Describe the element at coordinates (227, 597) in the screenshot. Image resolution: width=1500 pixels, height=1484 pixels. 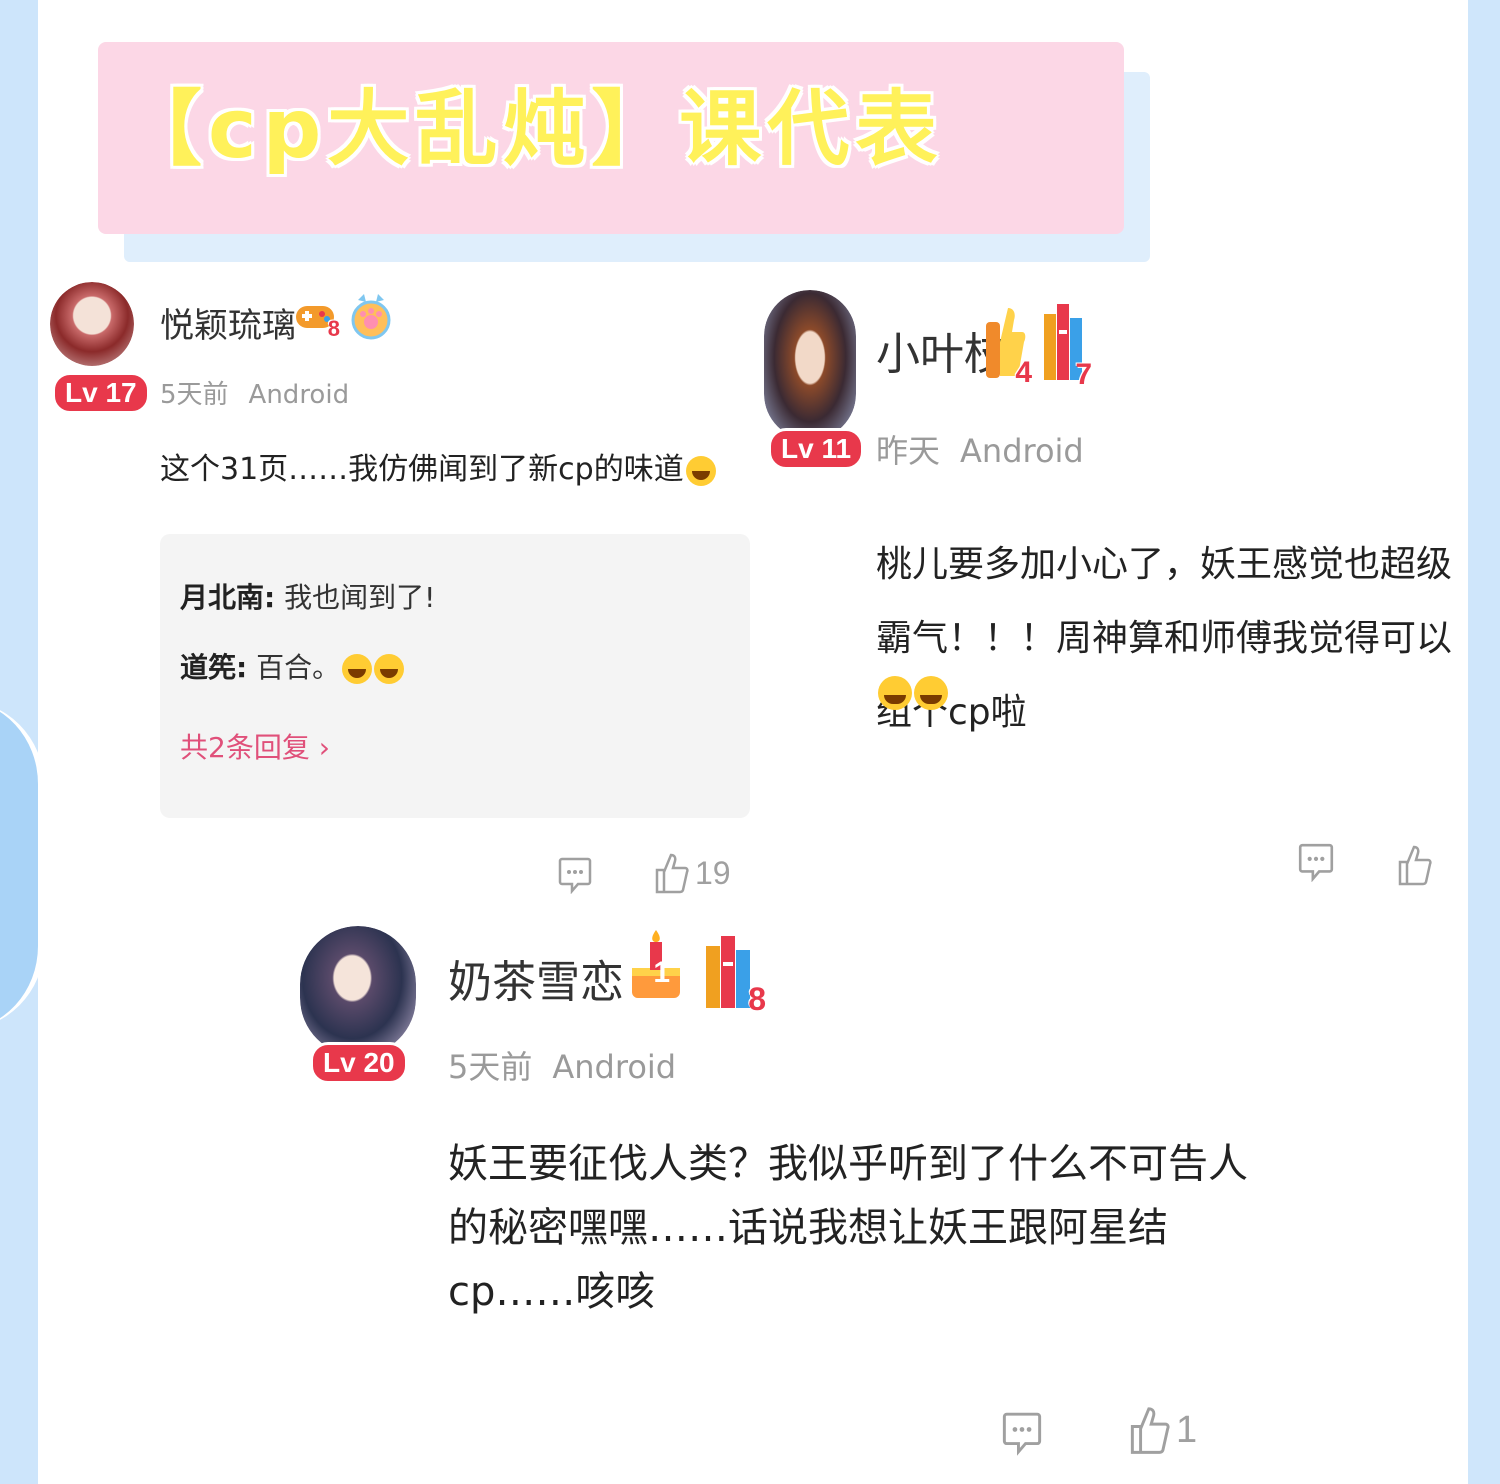
I see `reply-author: 月北南:` at that location.